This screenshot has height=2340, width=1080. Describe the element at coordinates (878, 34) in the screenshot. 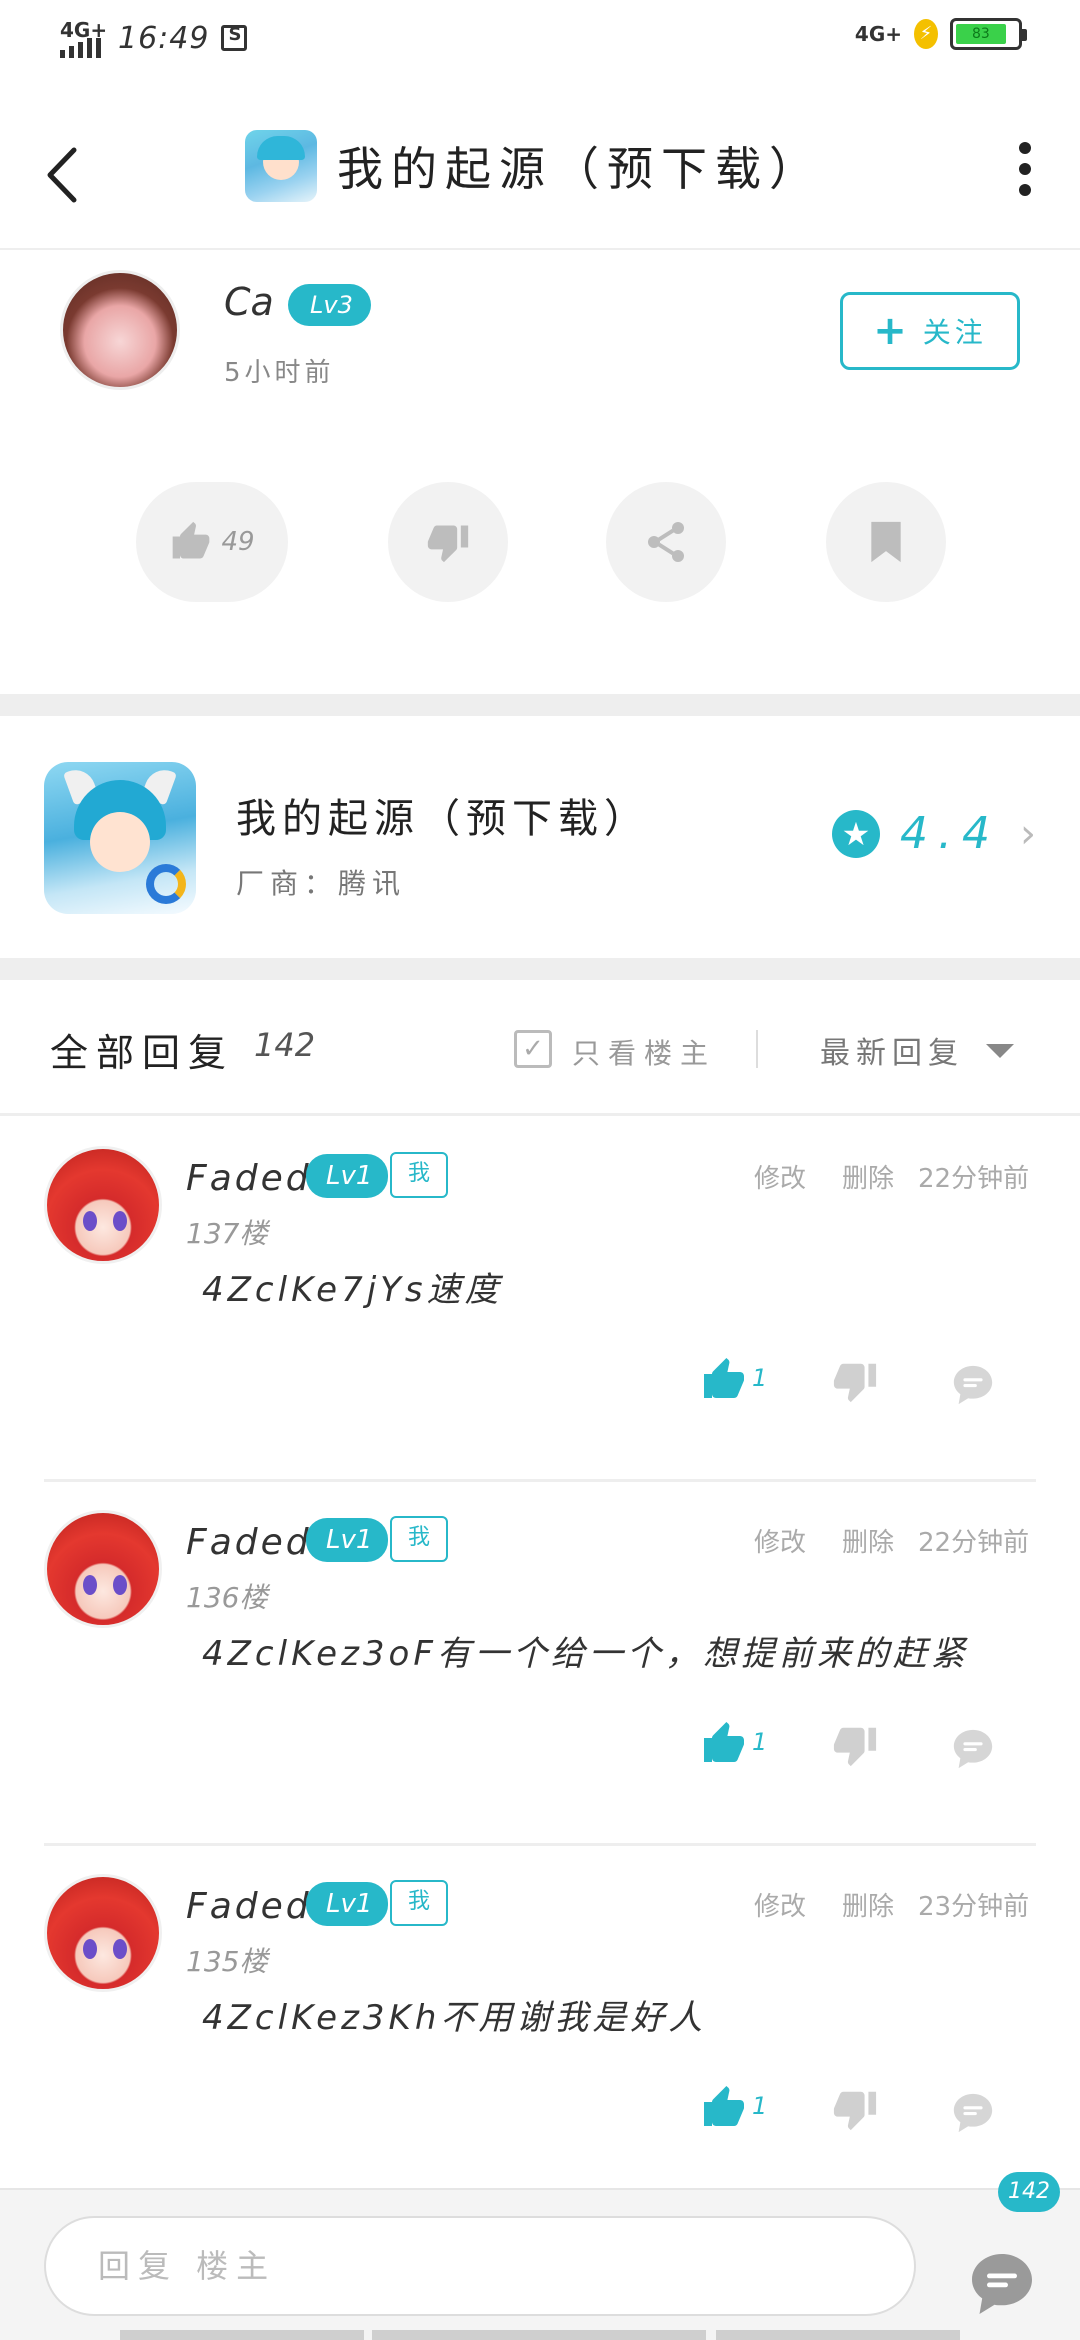

I see `network-type-right: 4G+` at that location.